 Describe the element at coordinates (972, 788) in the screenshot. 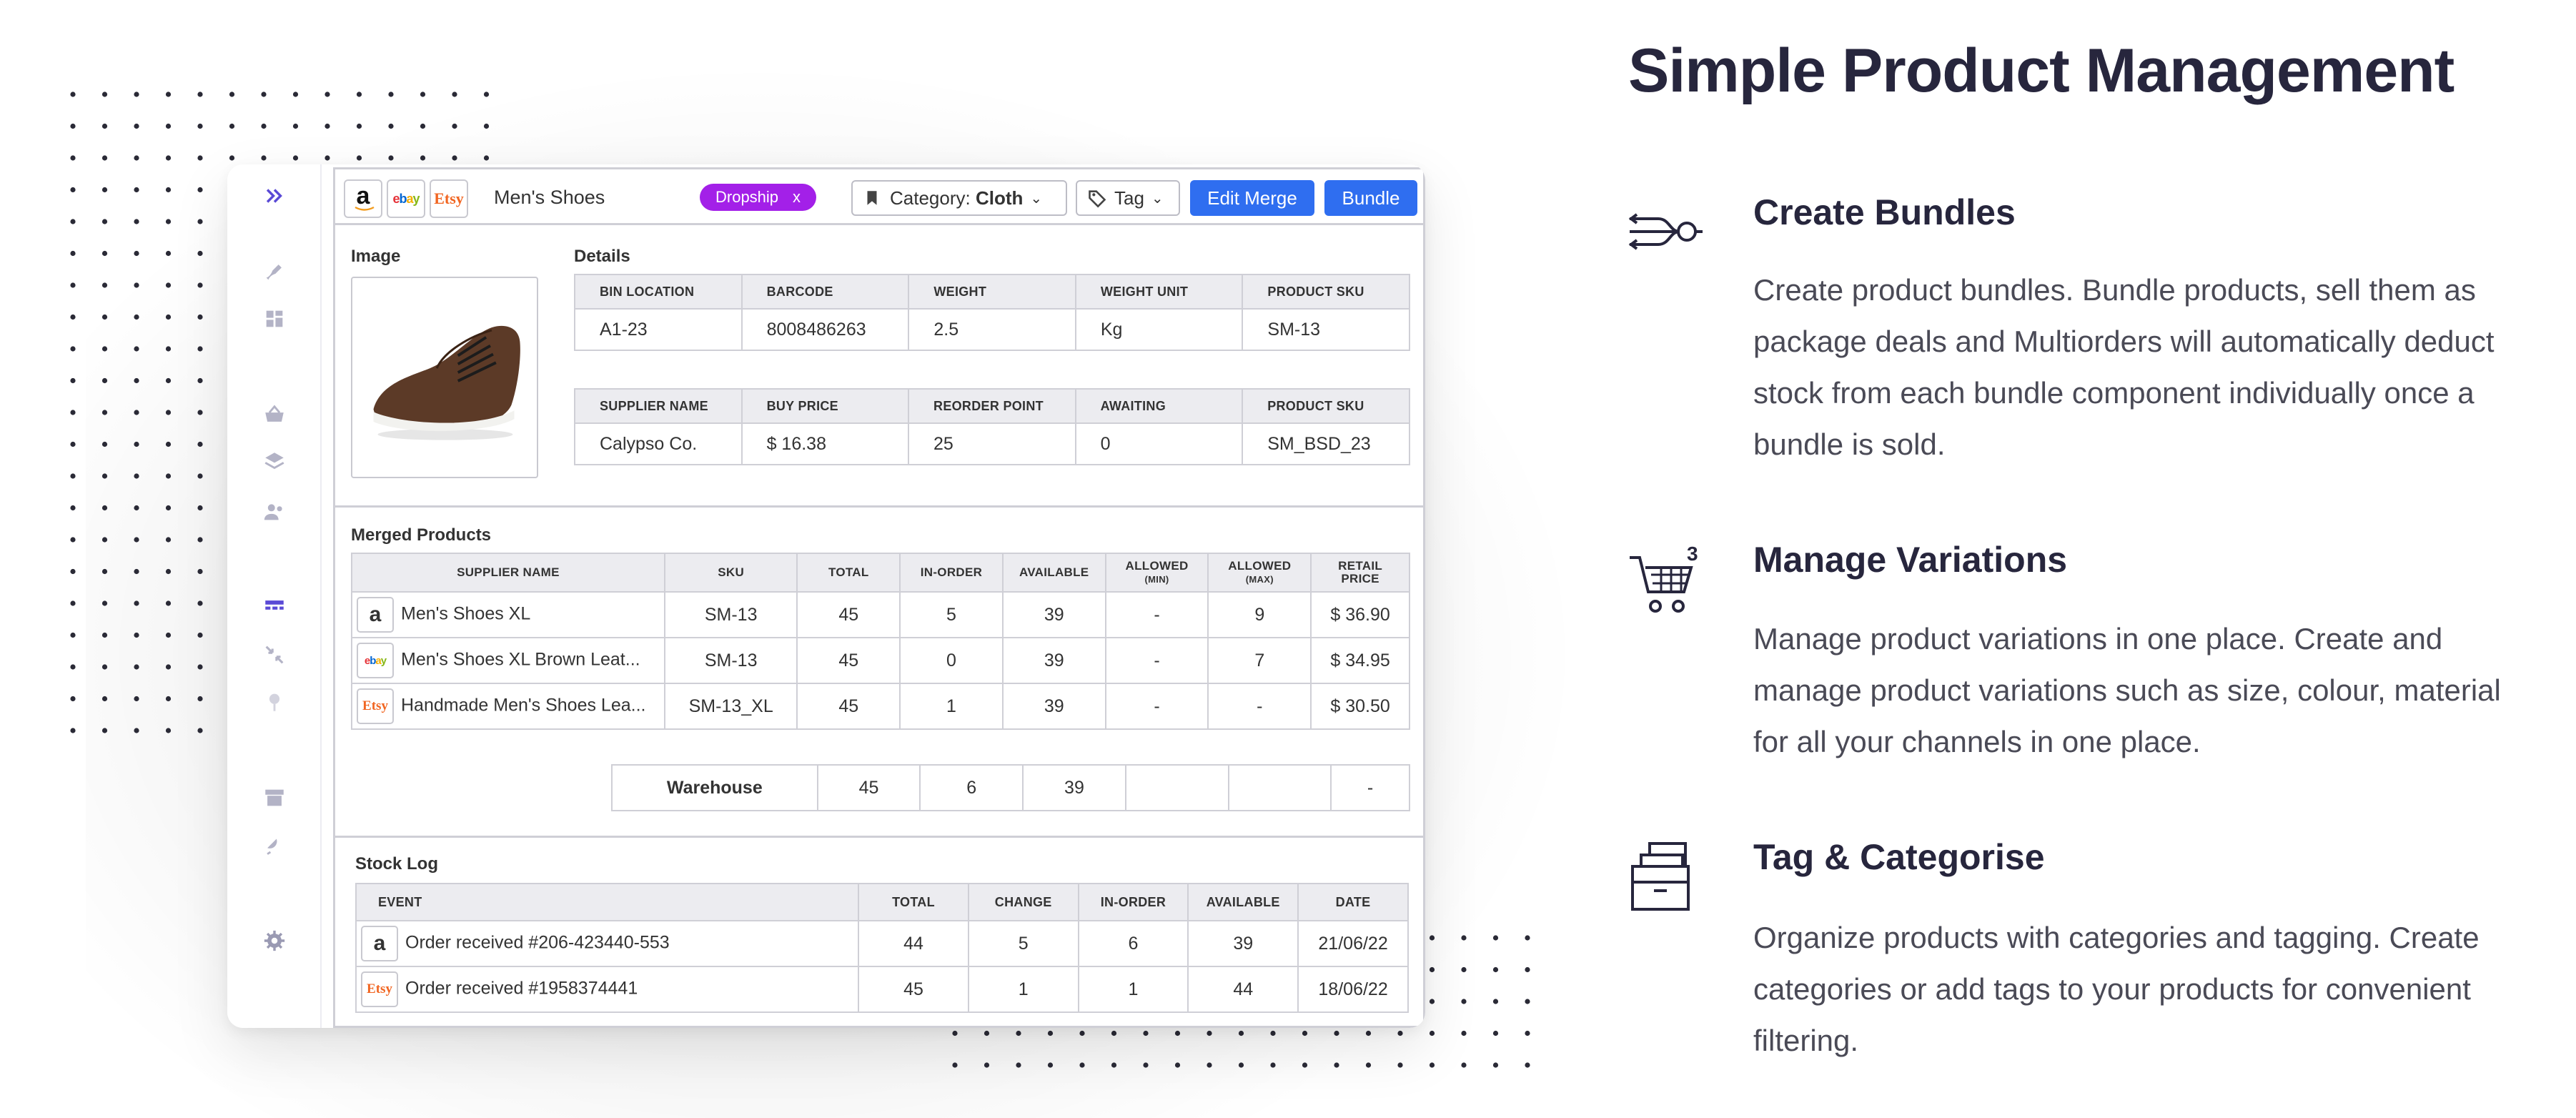

I see `warehouse-inorder: 6` at that location.